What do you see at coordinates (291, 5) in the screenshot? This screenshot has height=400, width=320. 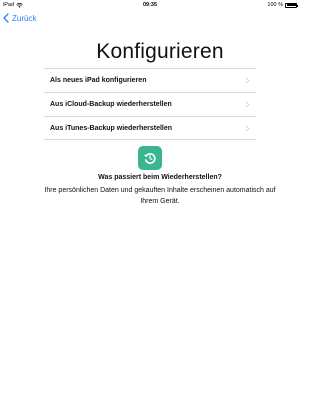 I see `battery-icon` at bounding box center [291, 5].